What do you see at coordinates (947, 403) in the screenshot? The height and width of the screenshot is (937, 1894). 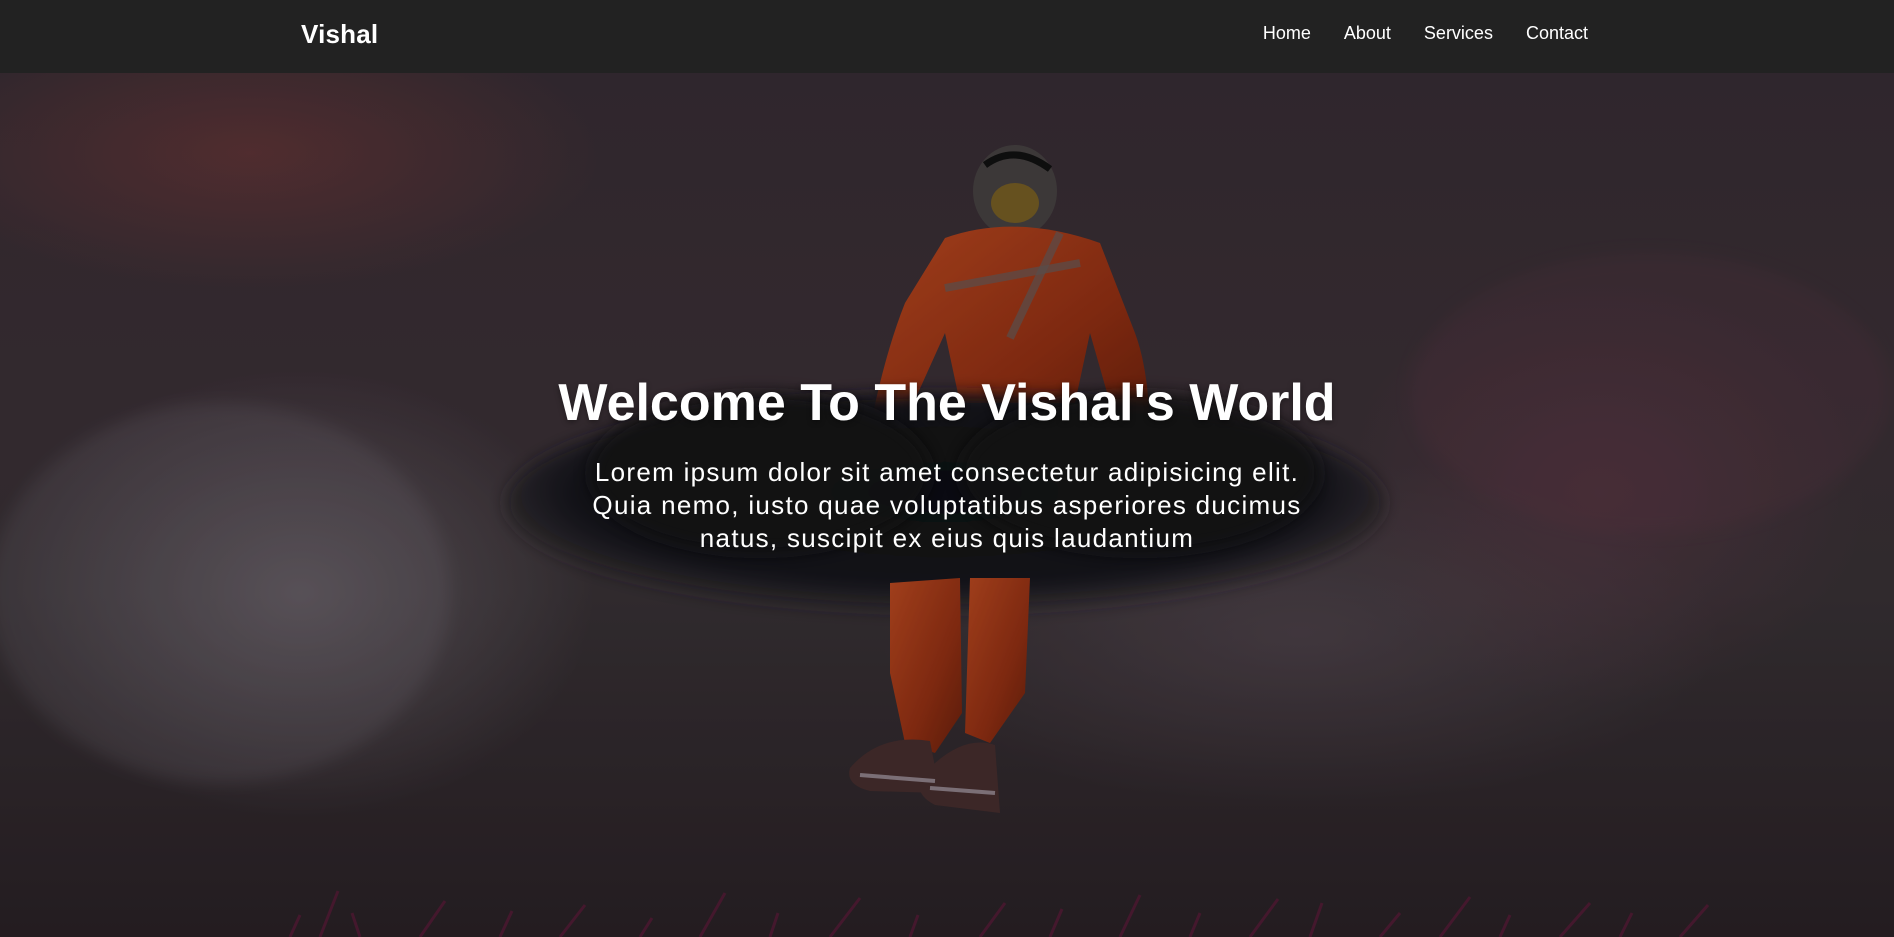 I see `hero-title: Welcome To The Vishal's World` at bounding box center [947, 403].